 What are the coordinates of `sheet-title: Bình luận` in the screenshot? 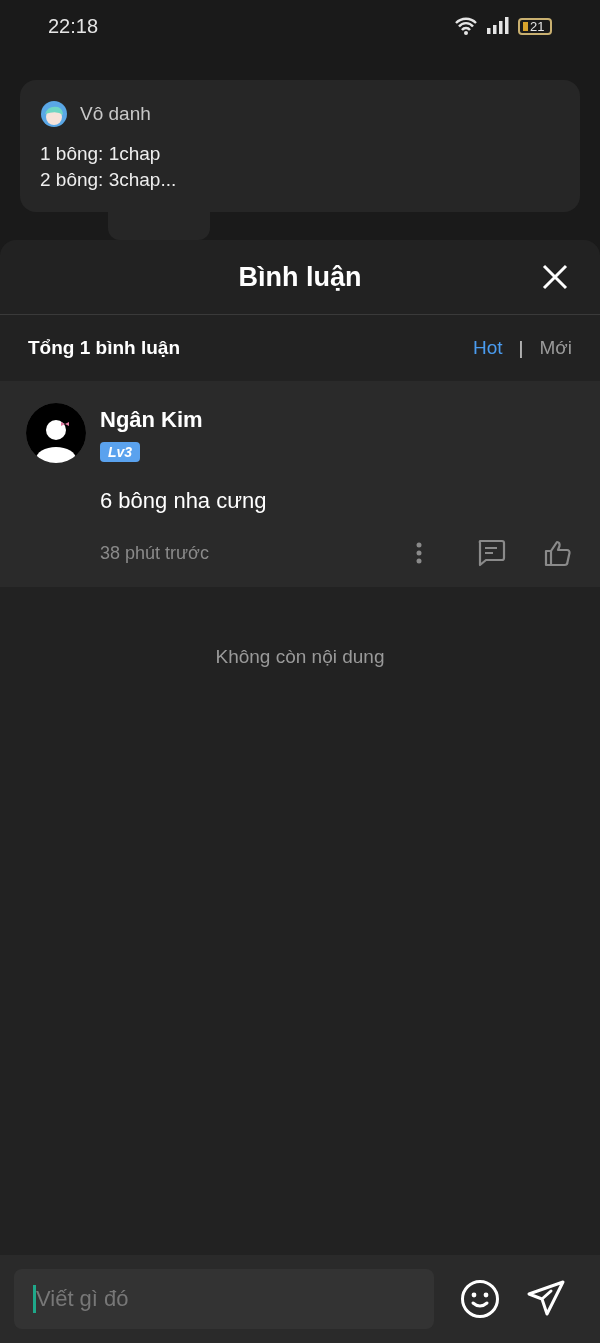 It's located at (300, 277).